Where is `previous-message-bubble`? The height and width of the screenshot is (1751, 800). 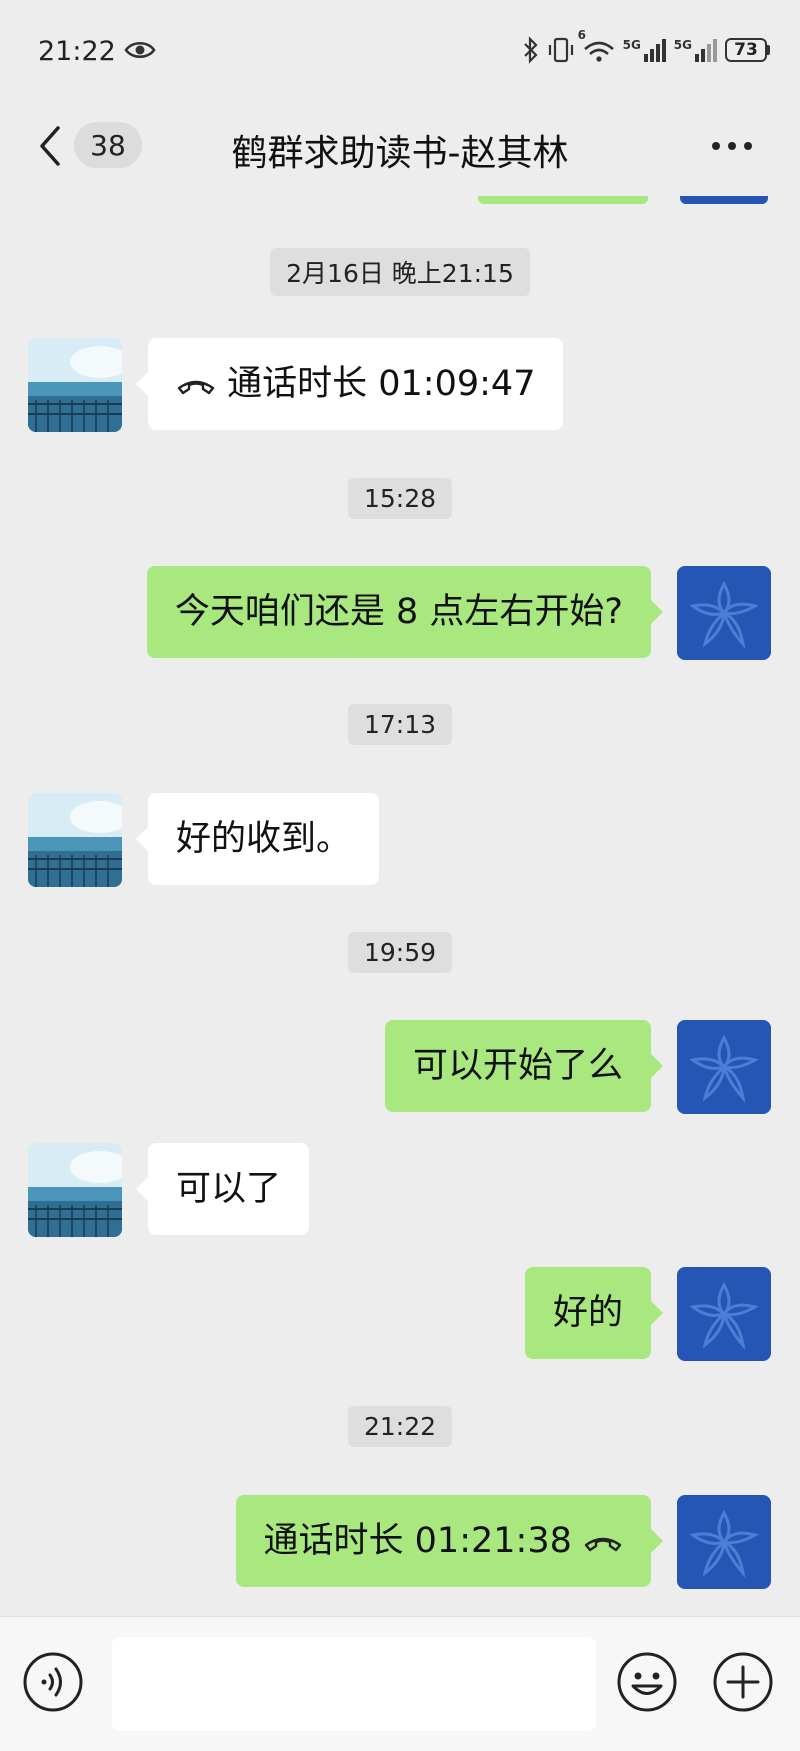 previous-message-bubble is located at coordinates (563, 200).